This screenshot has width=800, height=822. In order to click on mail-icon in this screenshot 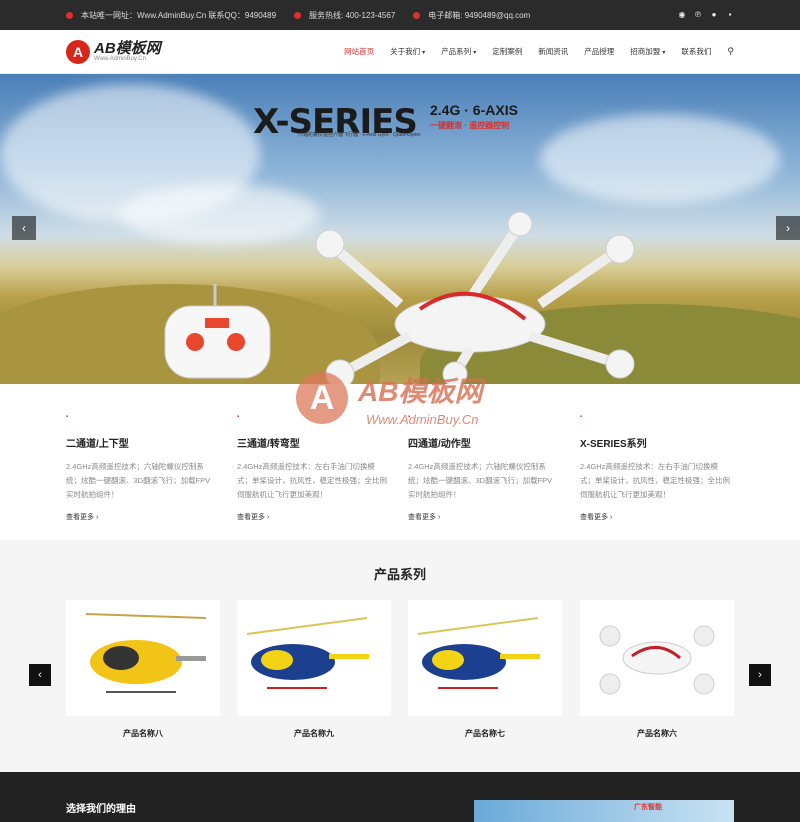, I will do `click(417, 15)`.